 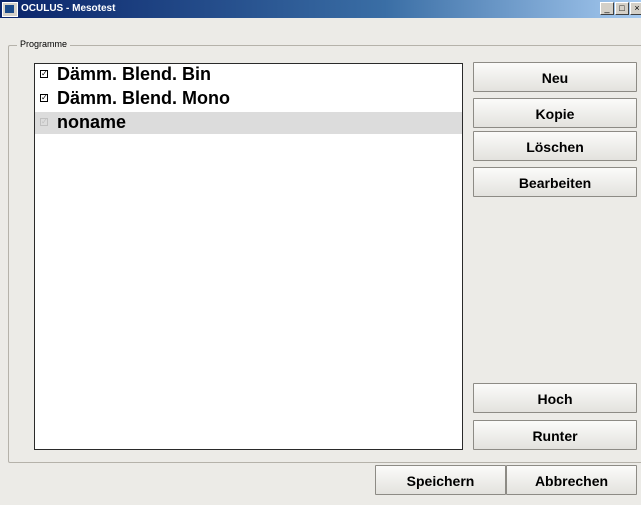 I want to click on window-title: OCULUS - Mesotest, so click(x=68, y=8).